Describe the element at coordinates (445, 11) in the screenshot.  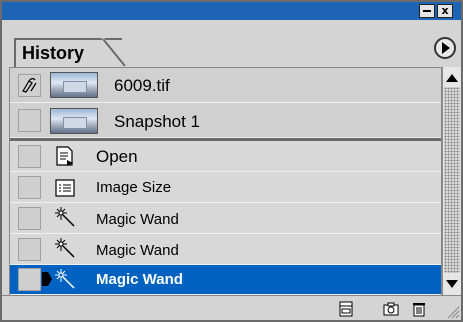
I see `close-button: x` at that location.